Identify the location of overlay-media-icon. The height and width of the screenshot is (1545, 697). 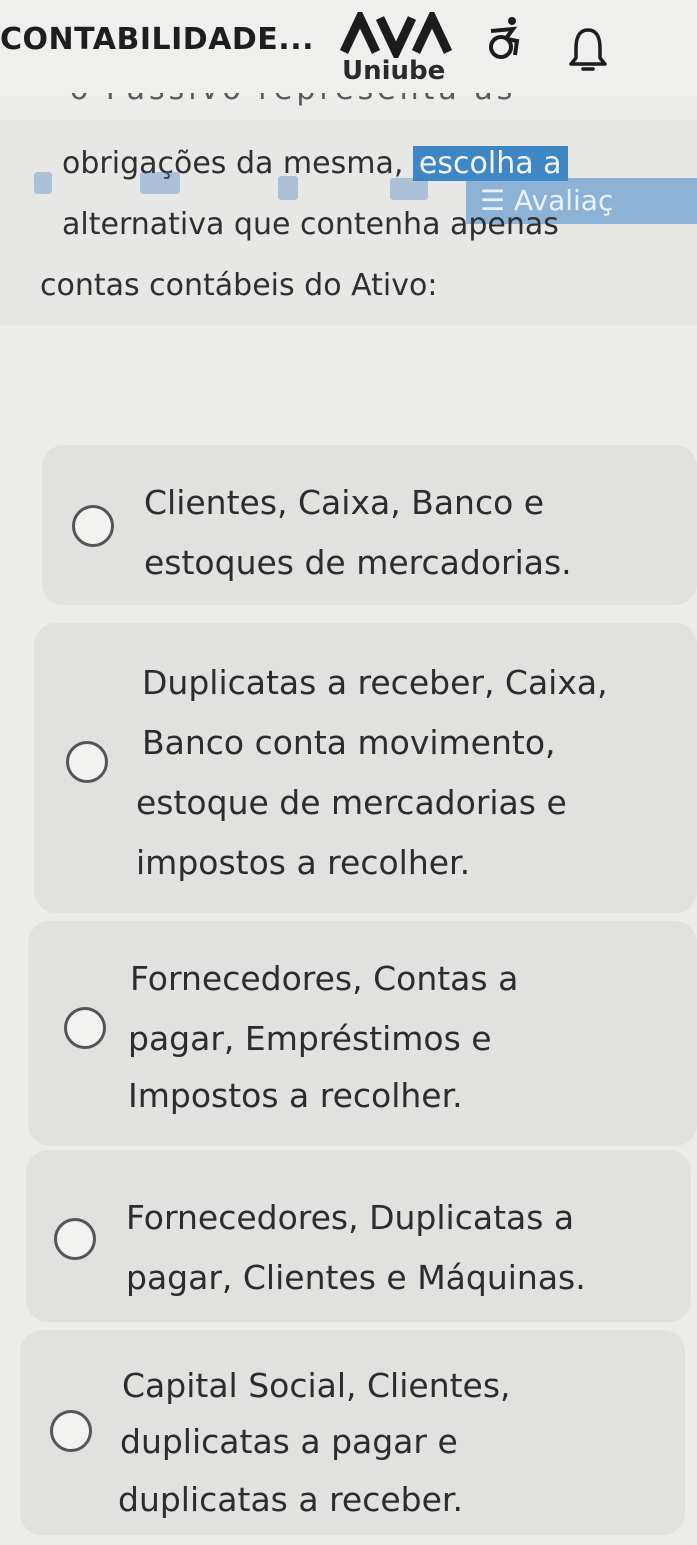
(409, 189).